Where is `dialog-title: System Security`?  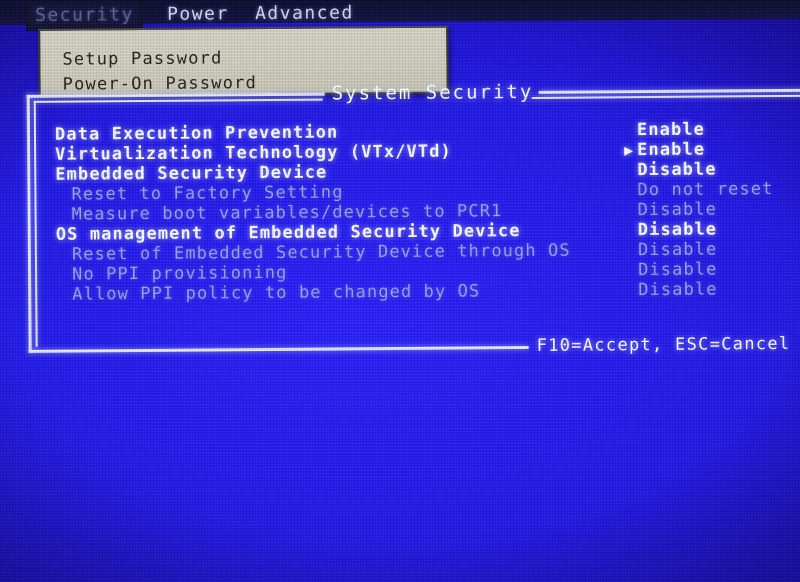
dialog-title: System Security is located at coordinates (432, 92).